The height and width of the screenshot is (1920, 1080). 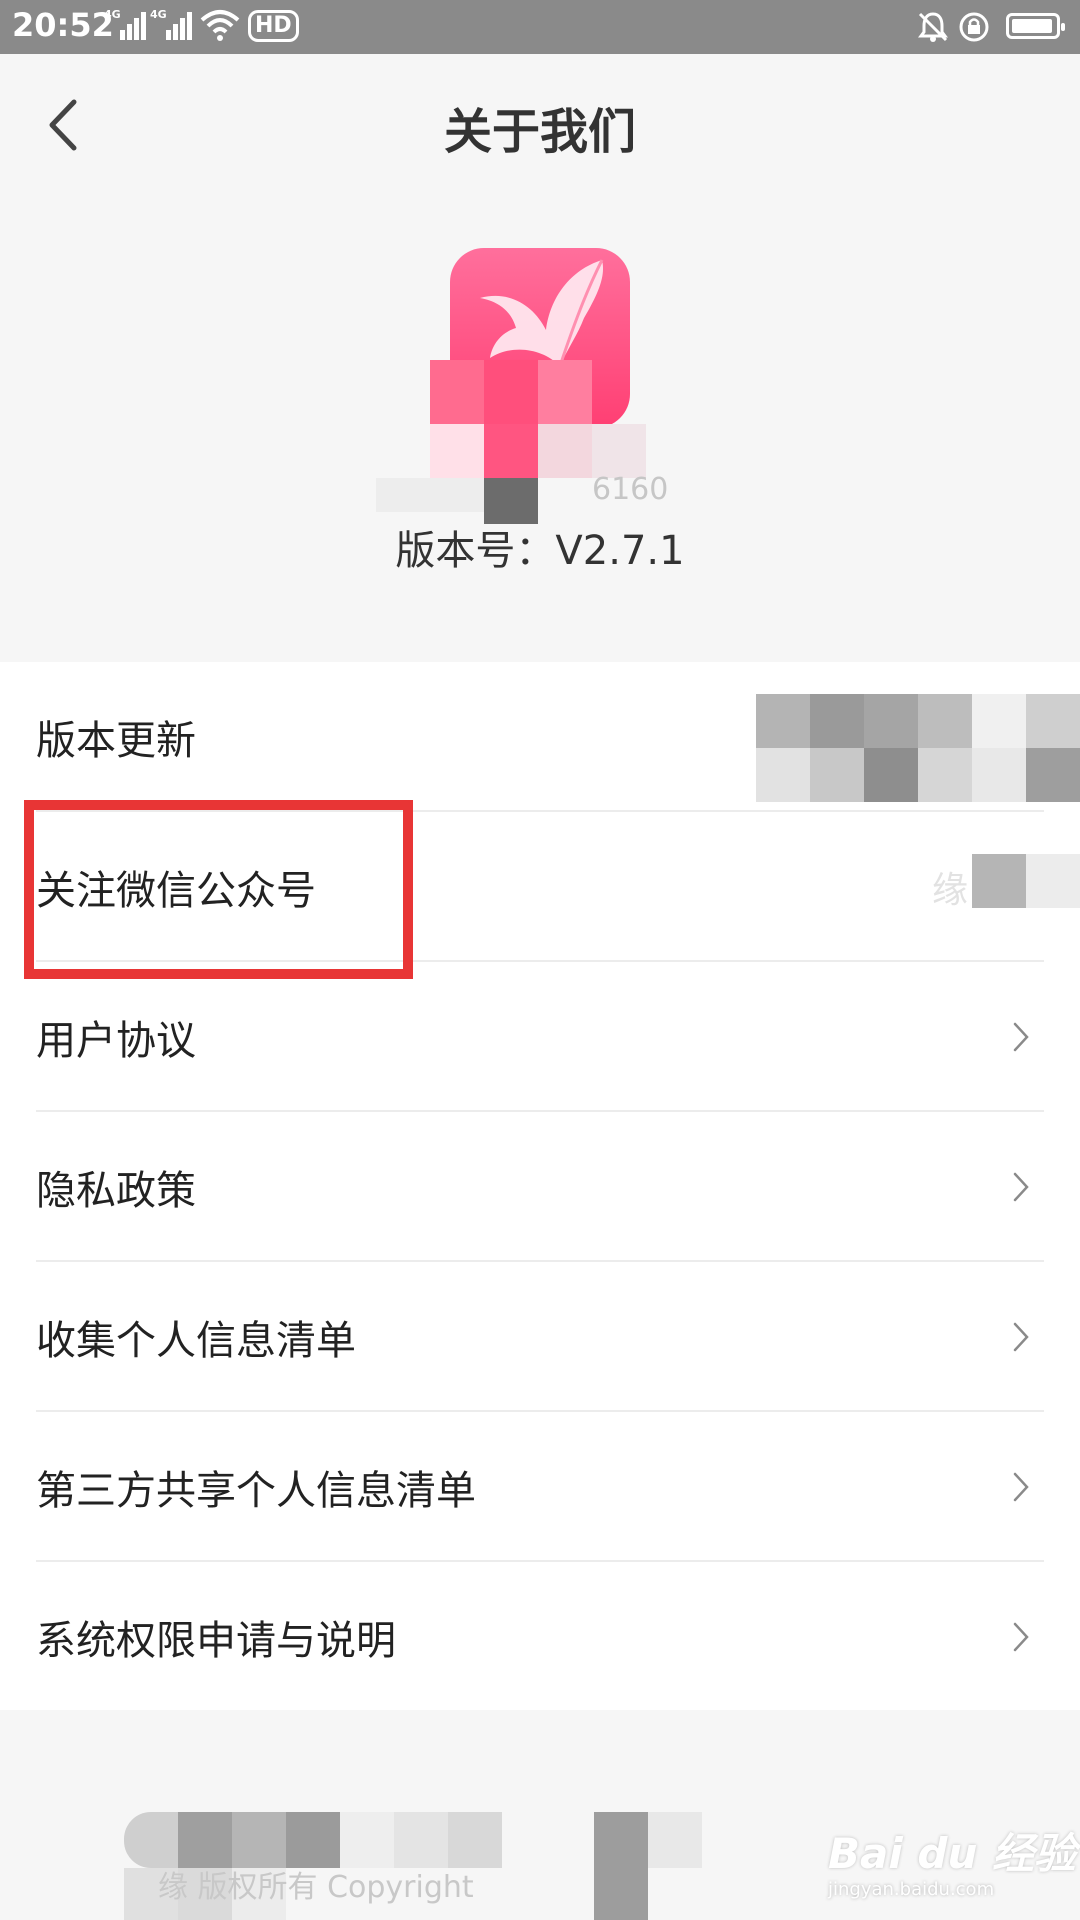 I want to click on menu-item-label: 版本更新, so click(x=116, y=741).